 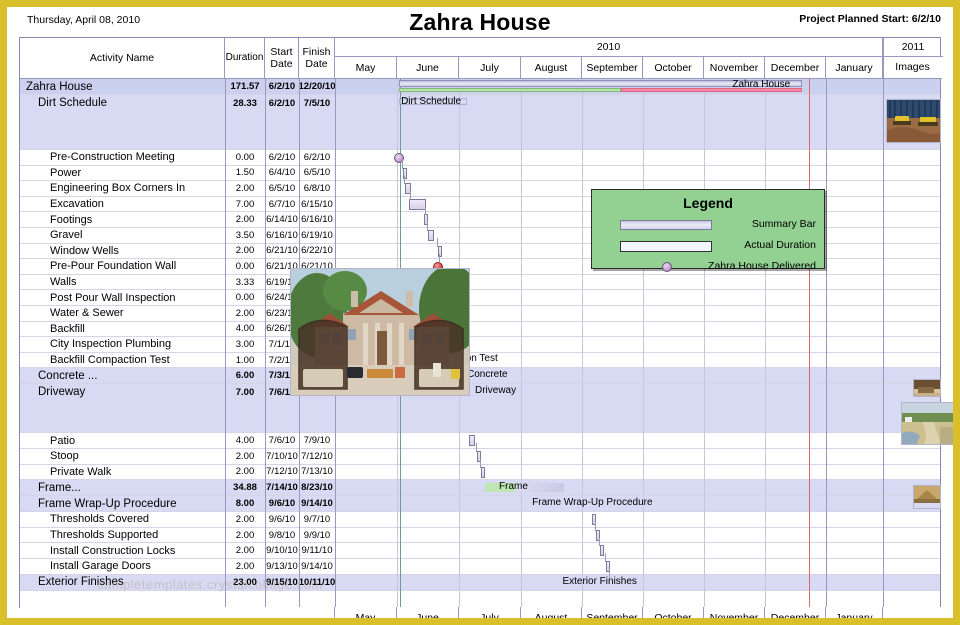 What do you see at coordinates (66, 235) in the screenshot?
I see `activity-name-cell: Gravel` at bounding box center [66, 235].